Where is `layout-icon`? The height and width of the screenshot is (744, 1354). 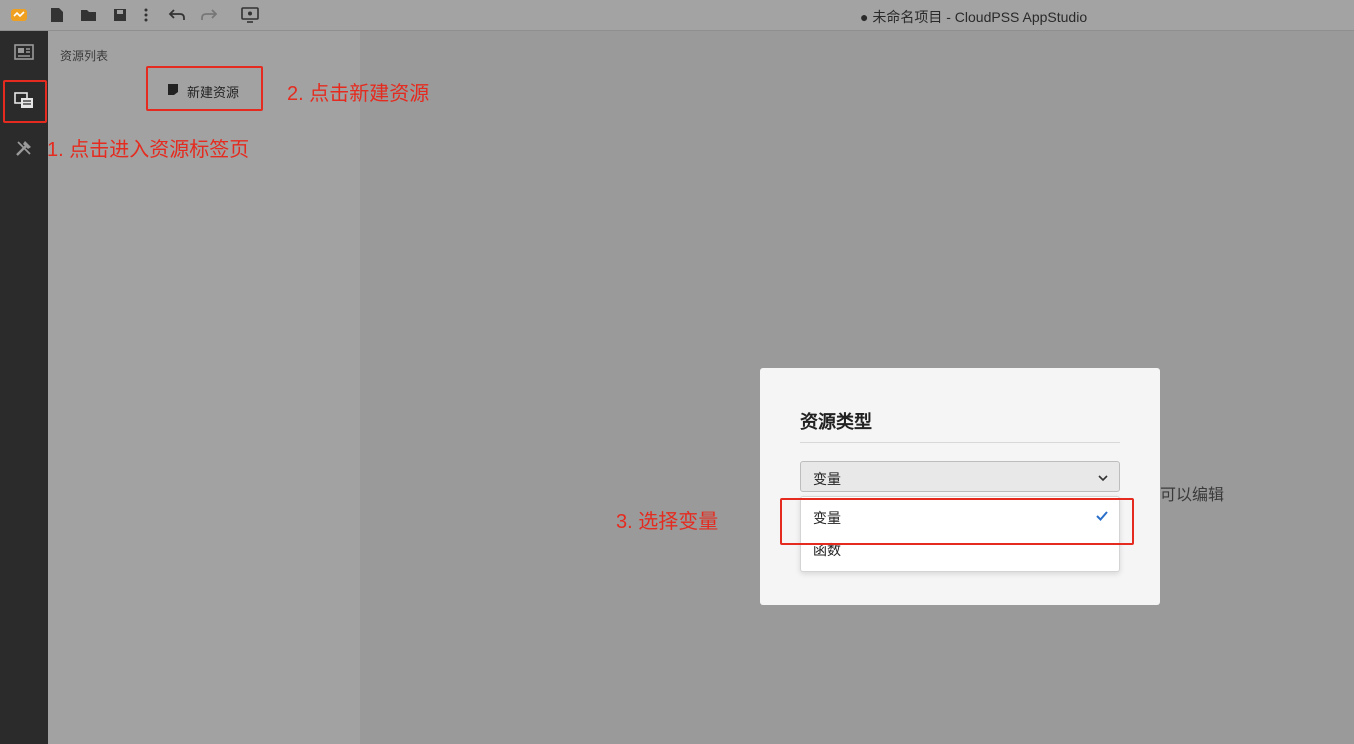
layout-icon is located at coordinates (24, 54).